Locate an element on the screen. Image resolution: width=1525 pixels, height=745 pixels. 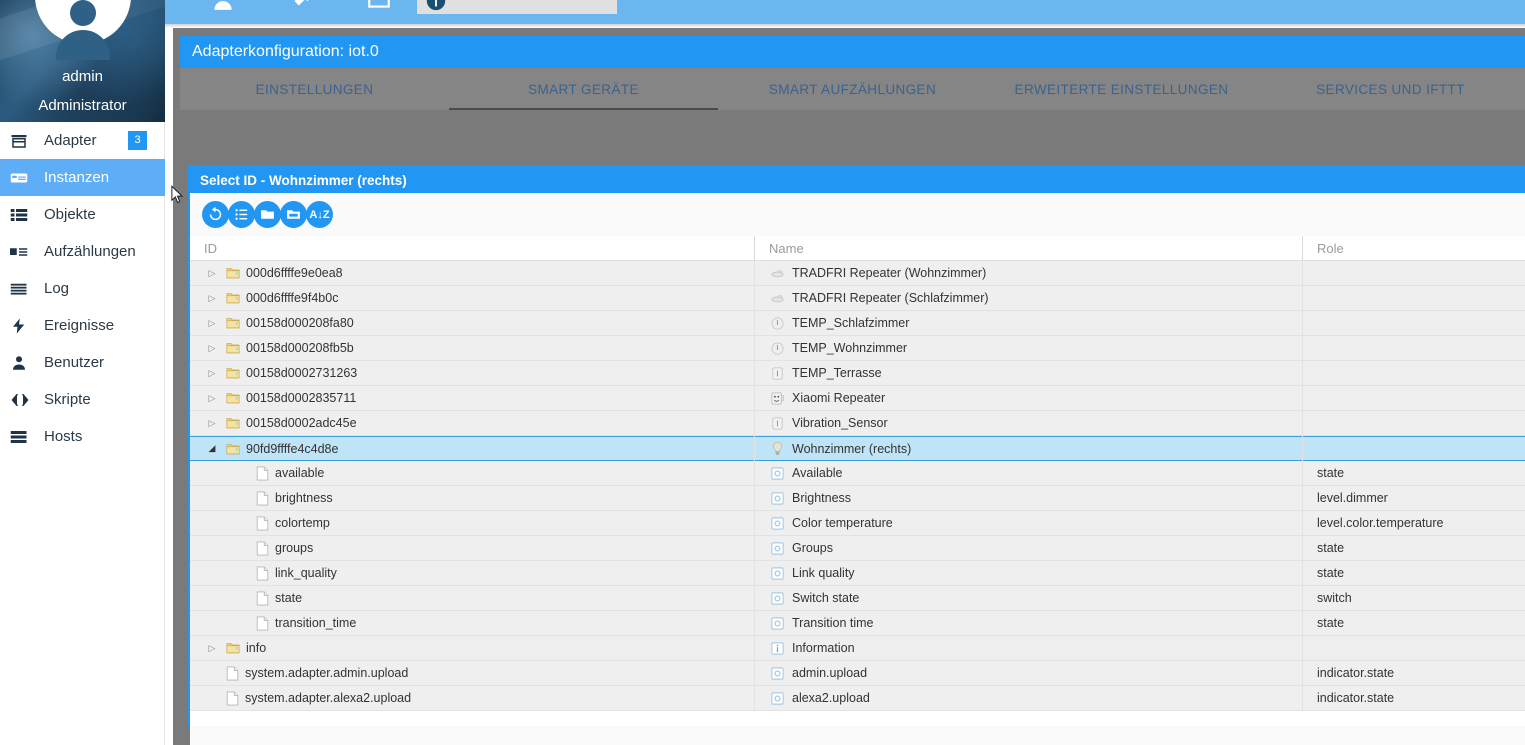
sidebar-item-log: Log is located at coordinates (82, 288).